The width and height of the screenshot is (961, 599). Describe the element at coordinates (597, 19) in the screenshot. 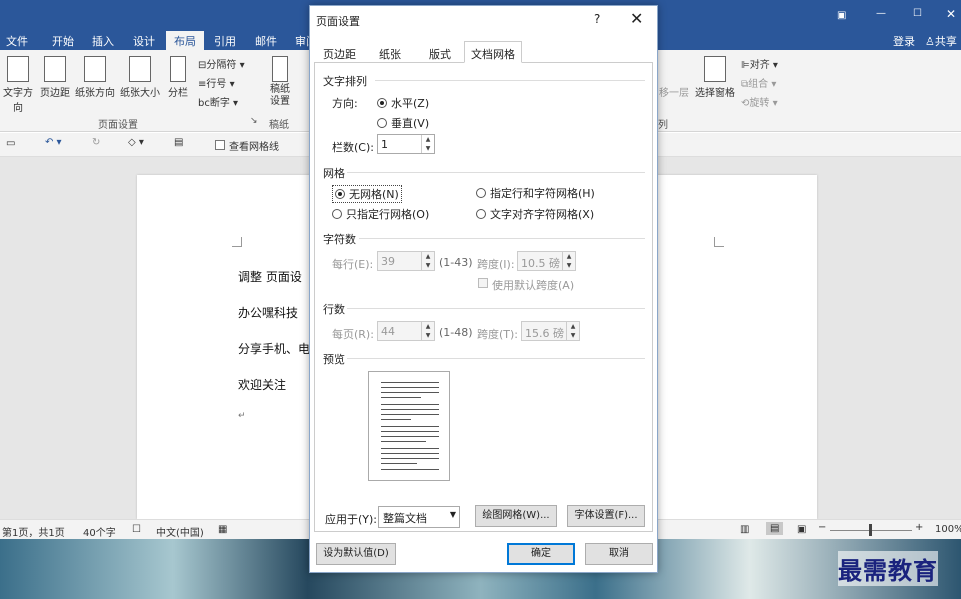

I see `help-button: ?` at that location.